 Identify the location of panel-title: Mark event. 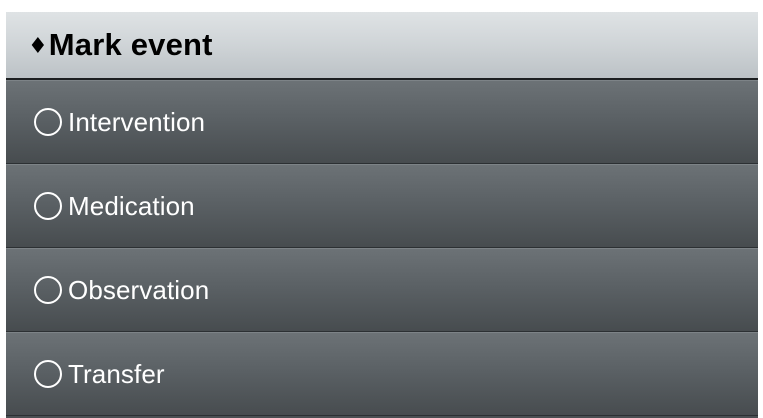
(130, 44).